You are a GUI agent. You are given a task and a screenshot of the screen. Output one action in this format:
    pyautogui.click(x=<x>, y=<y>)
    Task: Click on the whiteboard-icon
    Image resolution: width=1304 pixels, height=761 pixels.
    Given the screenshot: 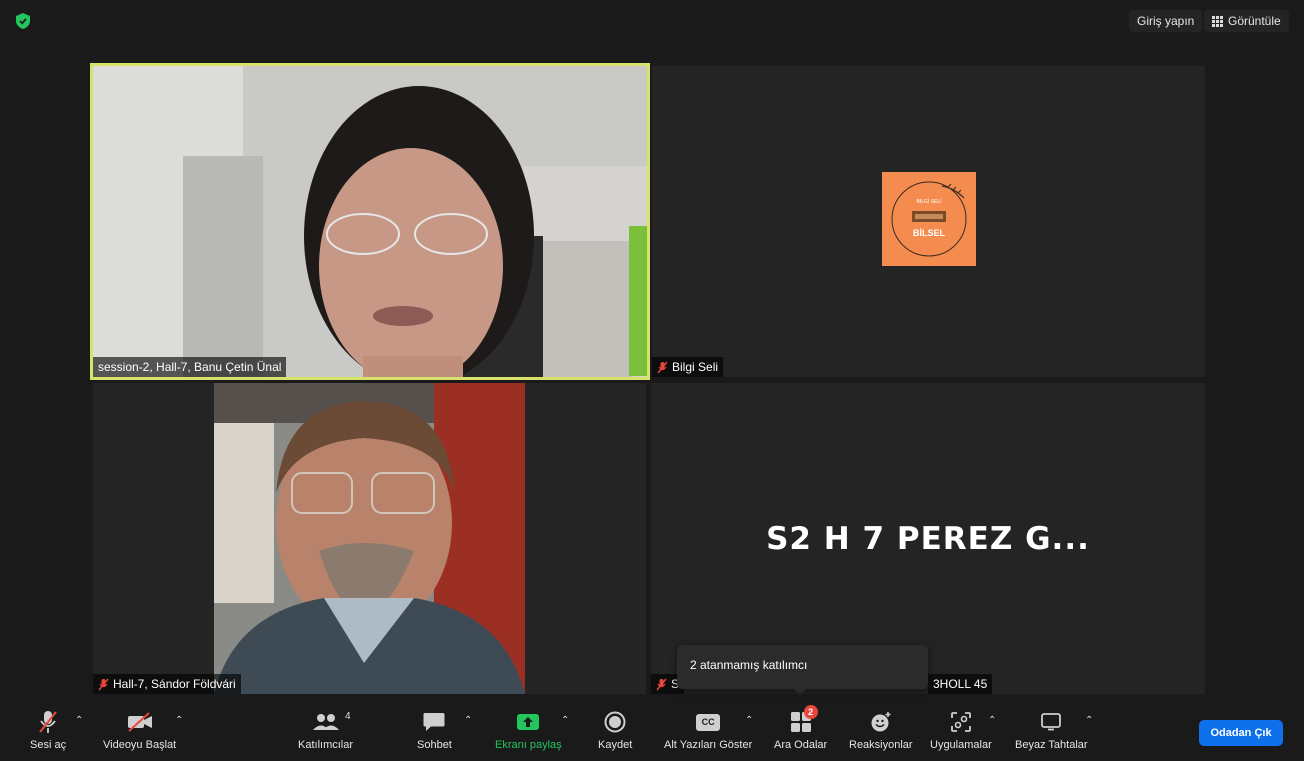 What is the action you would take?
    pyautogui.click(x=1051, y=722)
    